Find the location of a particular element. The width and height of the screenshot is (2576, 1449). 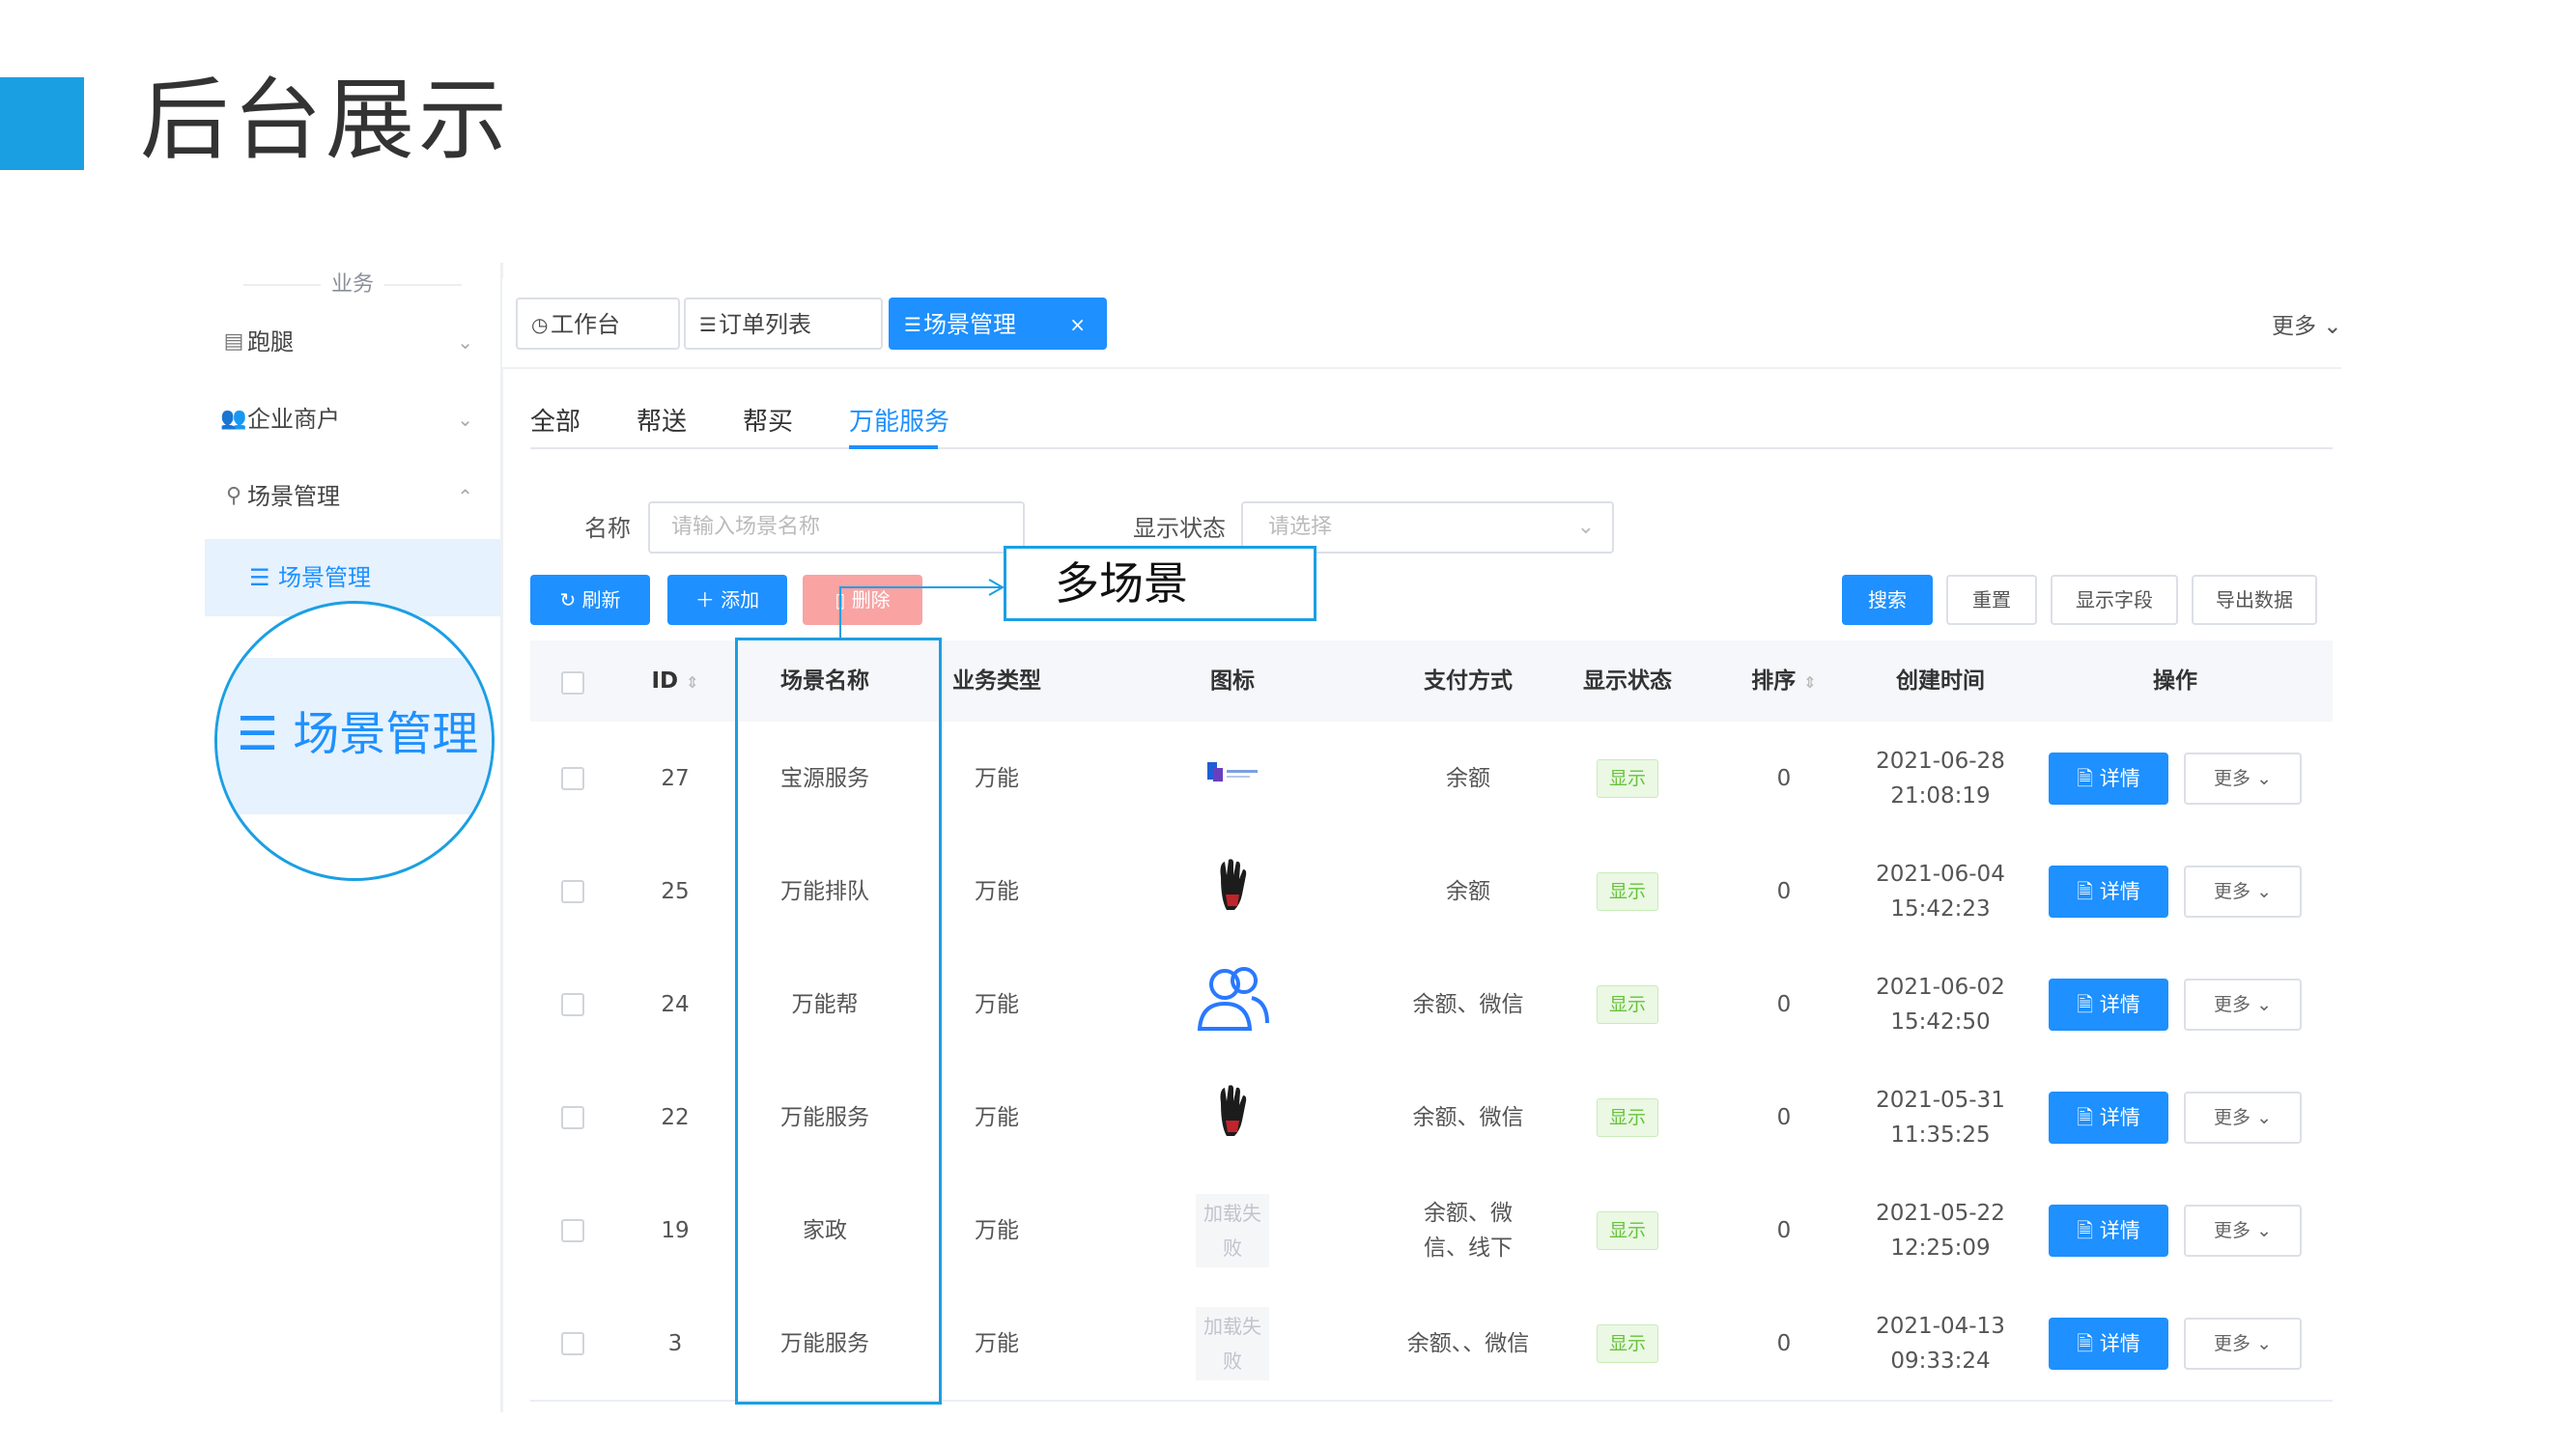

row-id: 3 is located at coordinates (675, 1343).